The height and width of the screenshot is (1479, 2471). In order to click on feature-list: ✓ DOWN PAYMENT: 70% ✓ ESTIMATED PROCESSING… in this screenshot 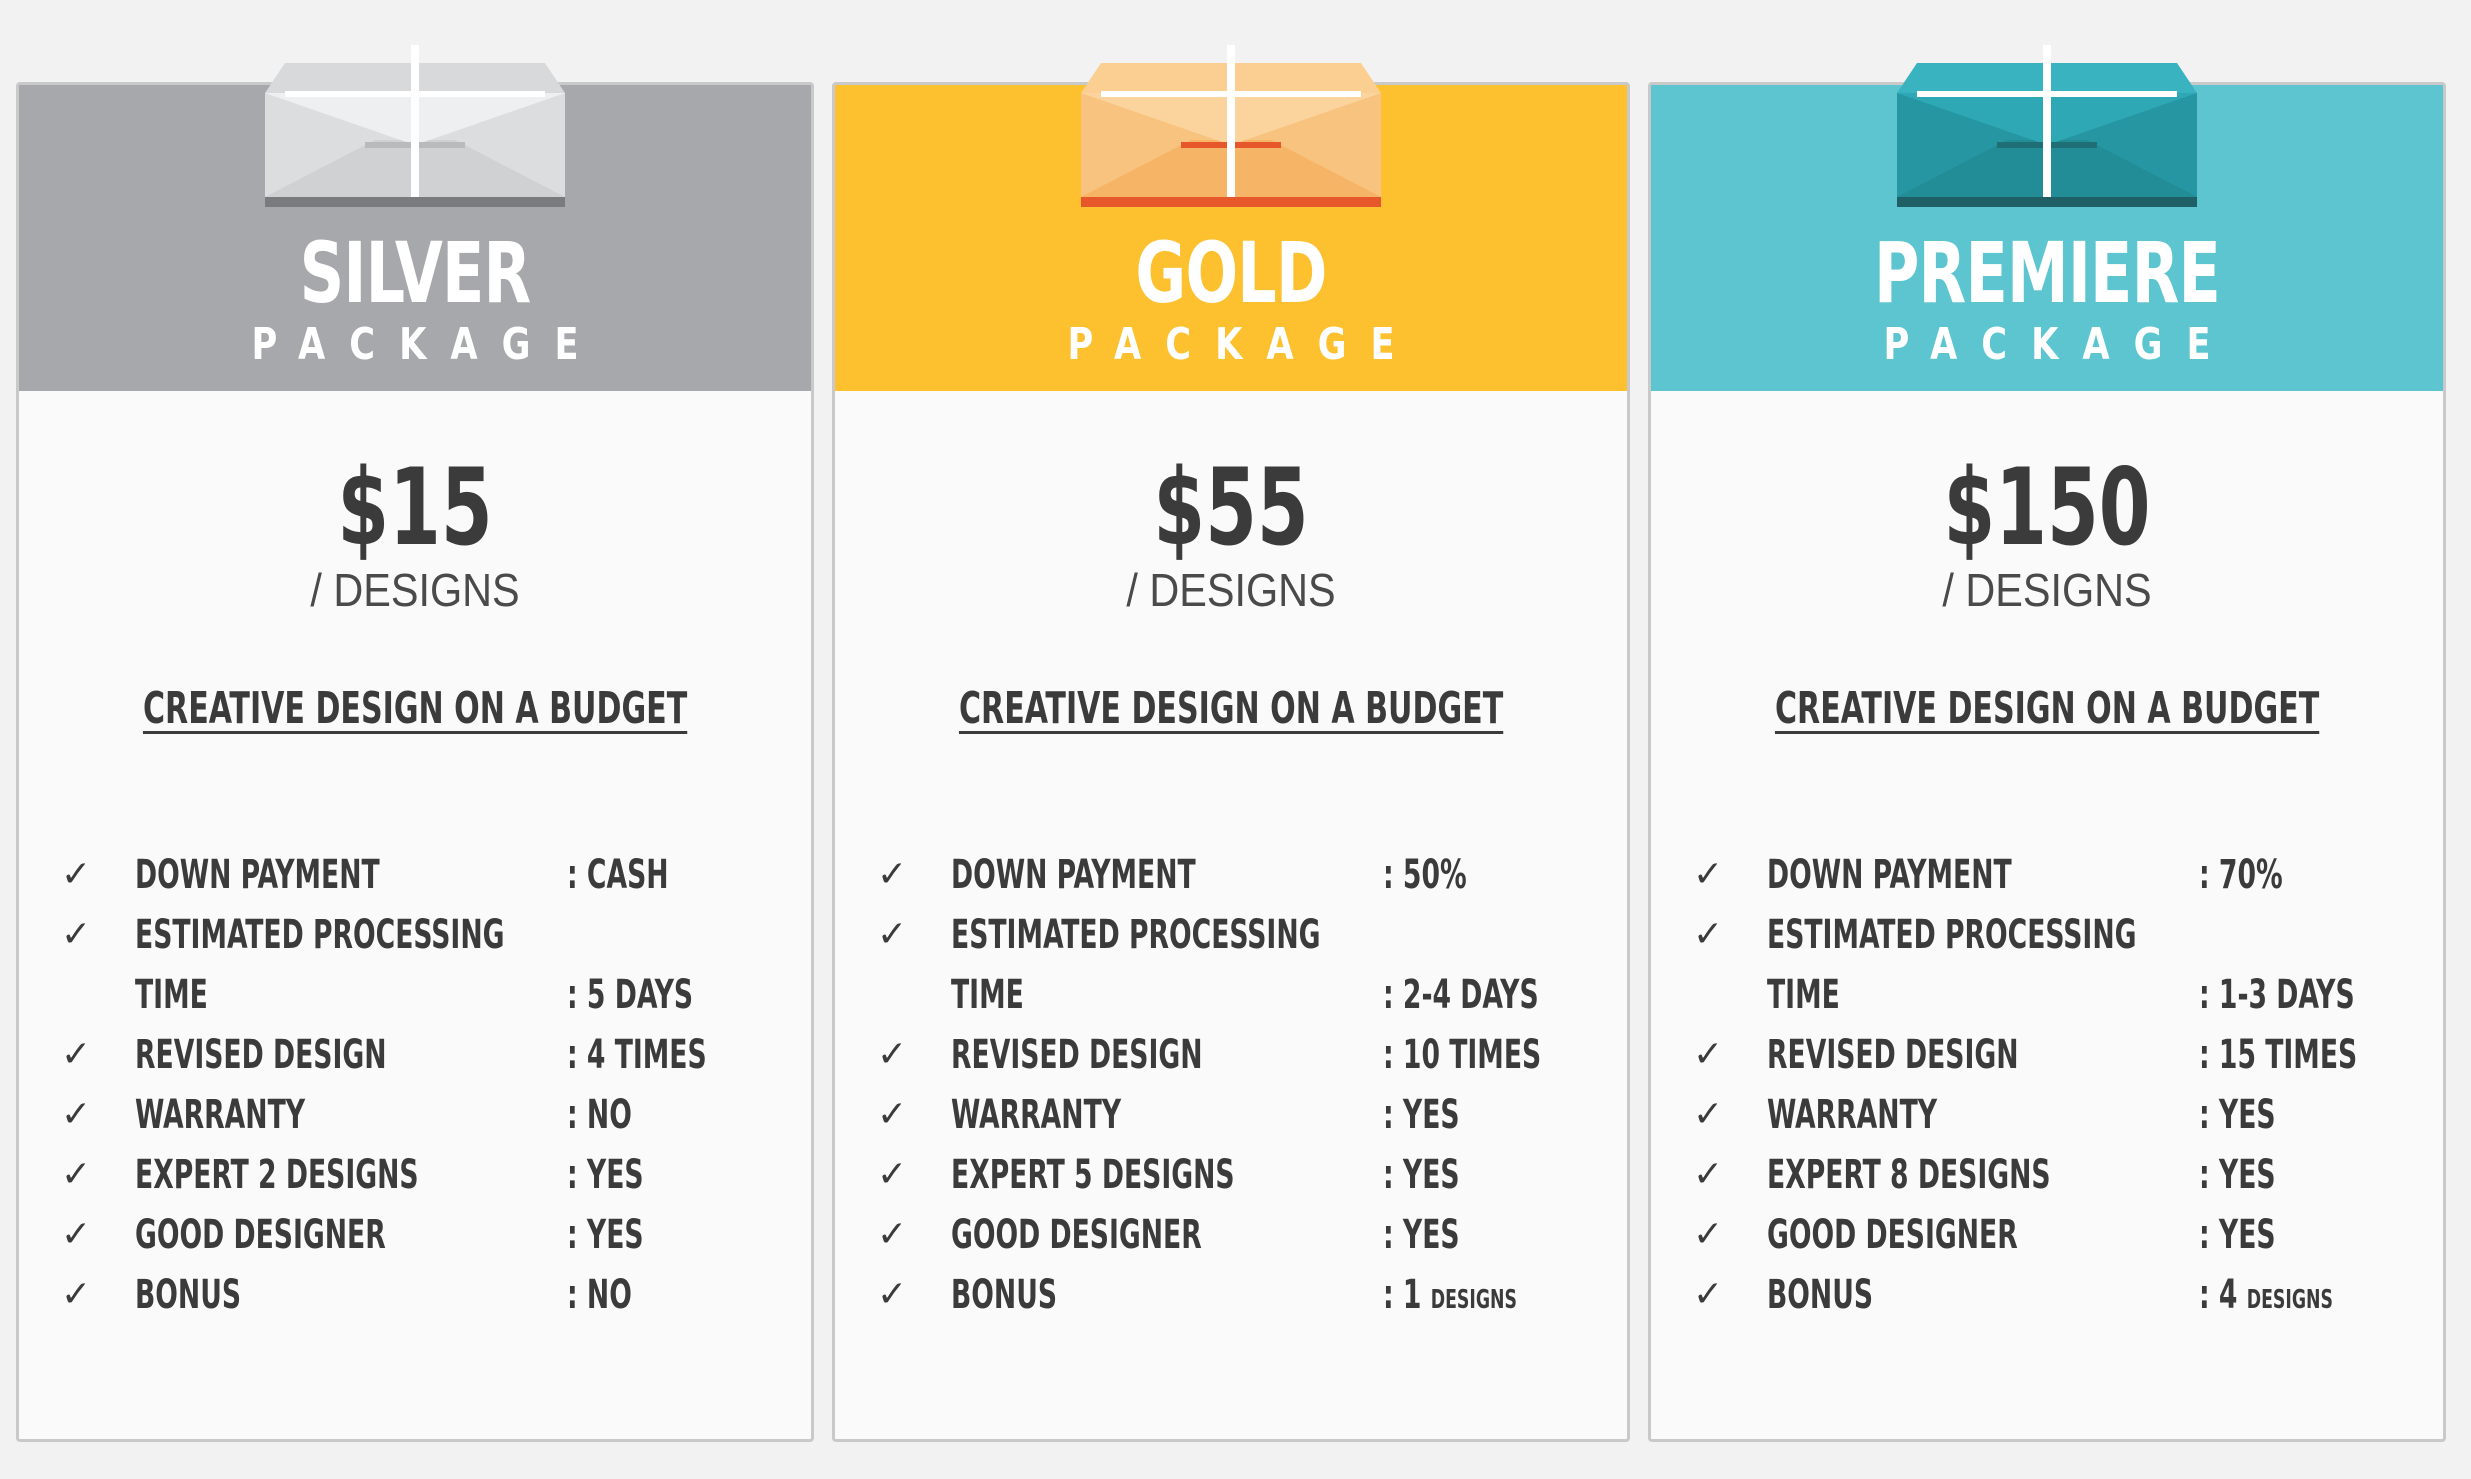, I will do `click(2063, 1085)`.